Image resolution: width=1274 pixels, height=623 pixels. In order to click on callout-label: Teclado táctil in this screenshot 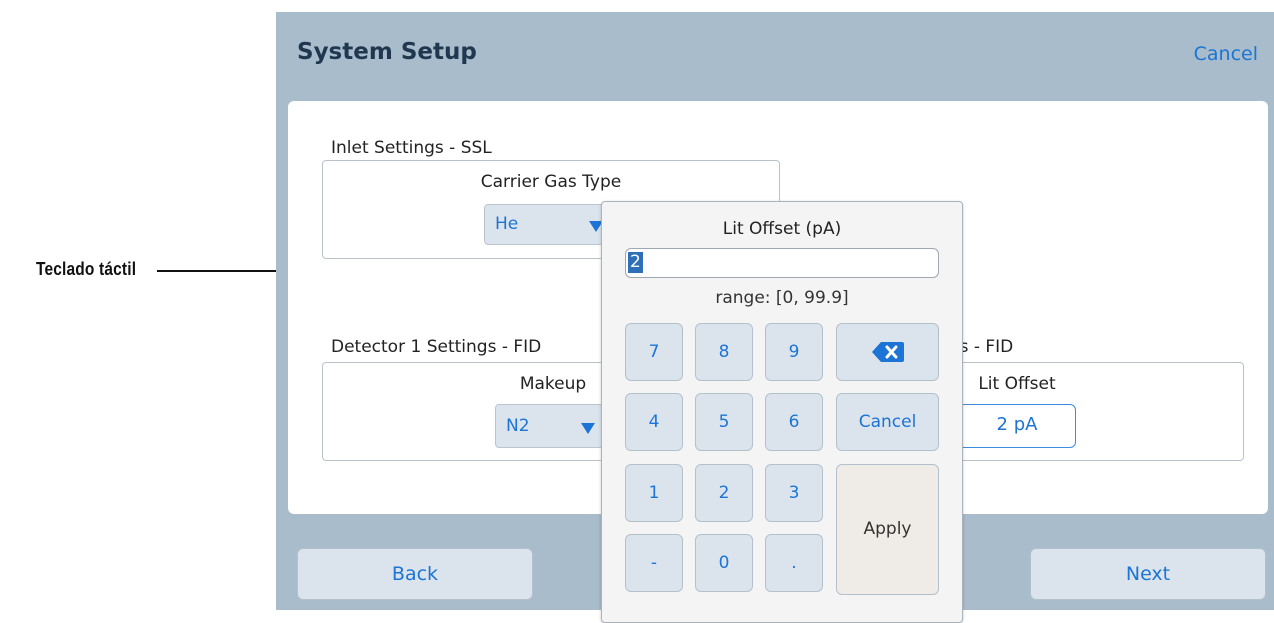, I will do `click(86, 269)`.